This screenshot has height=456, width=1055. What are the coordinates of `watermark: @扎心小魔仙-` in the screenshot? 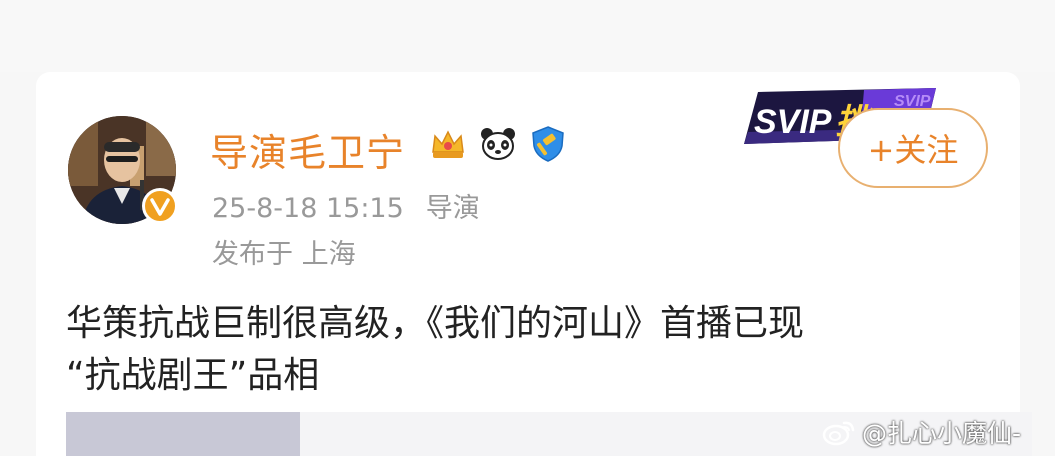 It's located at (921, 432).